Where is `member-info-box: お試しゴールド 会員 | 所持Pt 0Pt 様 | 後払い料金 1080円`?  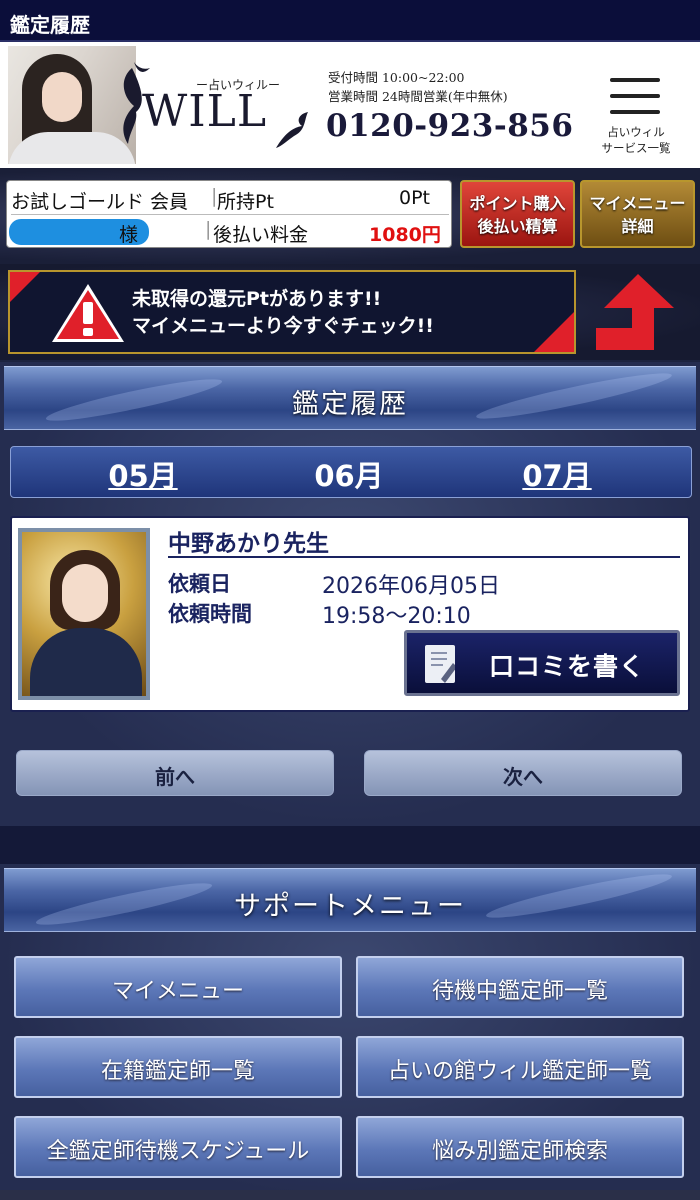 member-info-box: お試しゴールド 会員 | 所持Pt 0Pt 様 | 後払い料金 1080円 is located at coordinates (229, 214).